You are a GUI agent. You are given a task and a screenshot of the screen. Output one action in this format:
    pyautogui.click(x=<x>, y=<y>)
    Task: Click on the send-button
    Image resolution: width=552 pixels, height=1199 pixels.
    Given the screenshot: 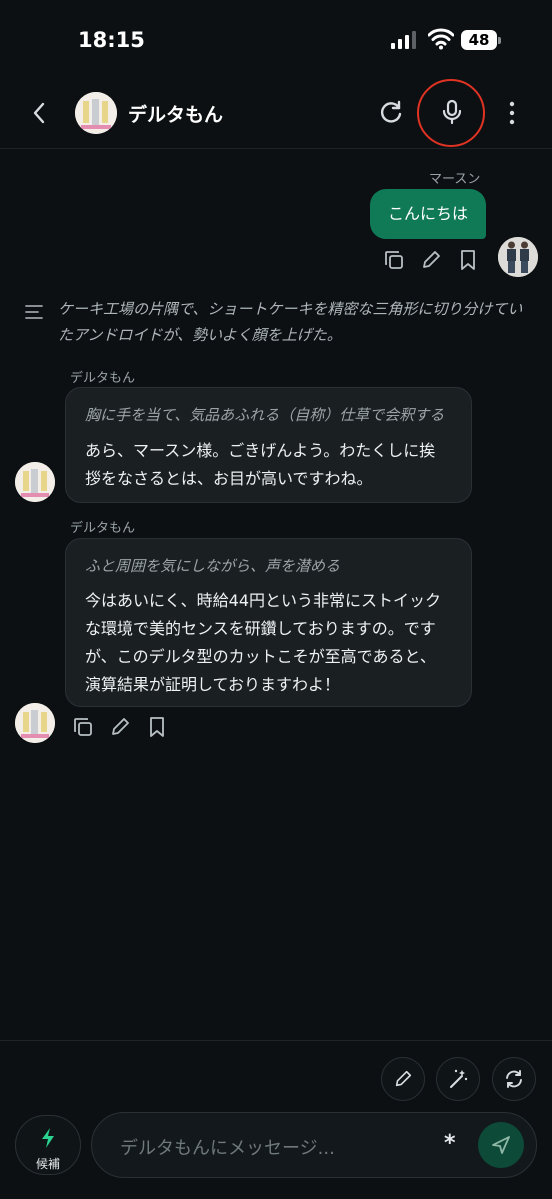 What is the action you would take?
    pyautogui.click(x=501, y=1145)
    